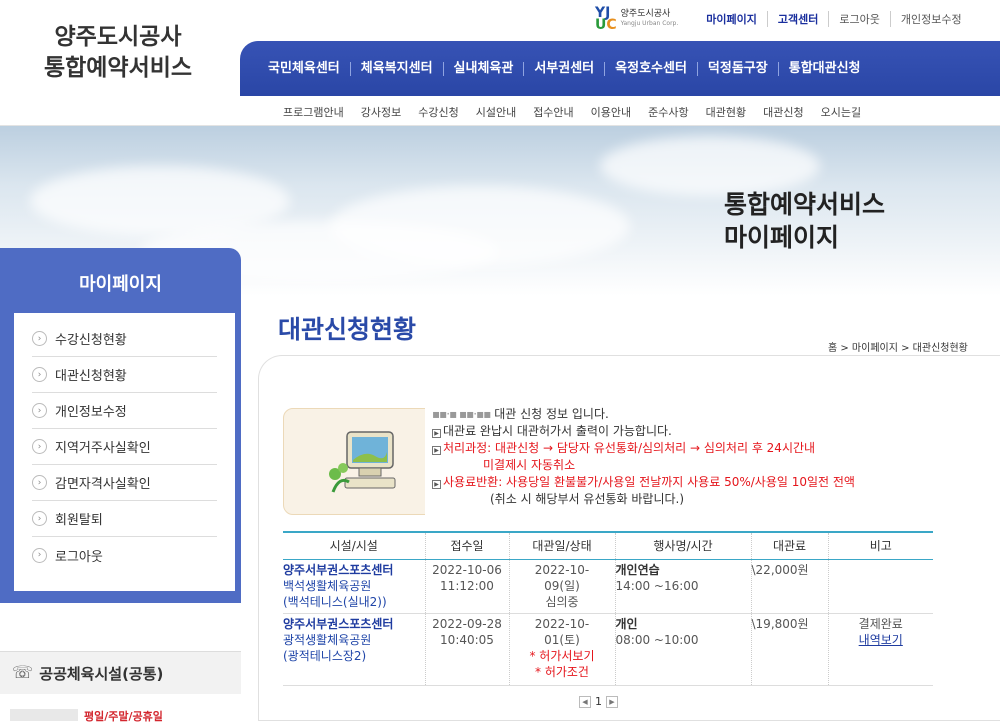  Describe the element at coordinates (557, 431) in the screenshot. I see `info-line-2-text: 대관료 완납시 대관허가서 출력이 가능합니다.` at that location.